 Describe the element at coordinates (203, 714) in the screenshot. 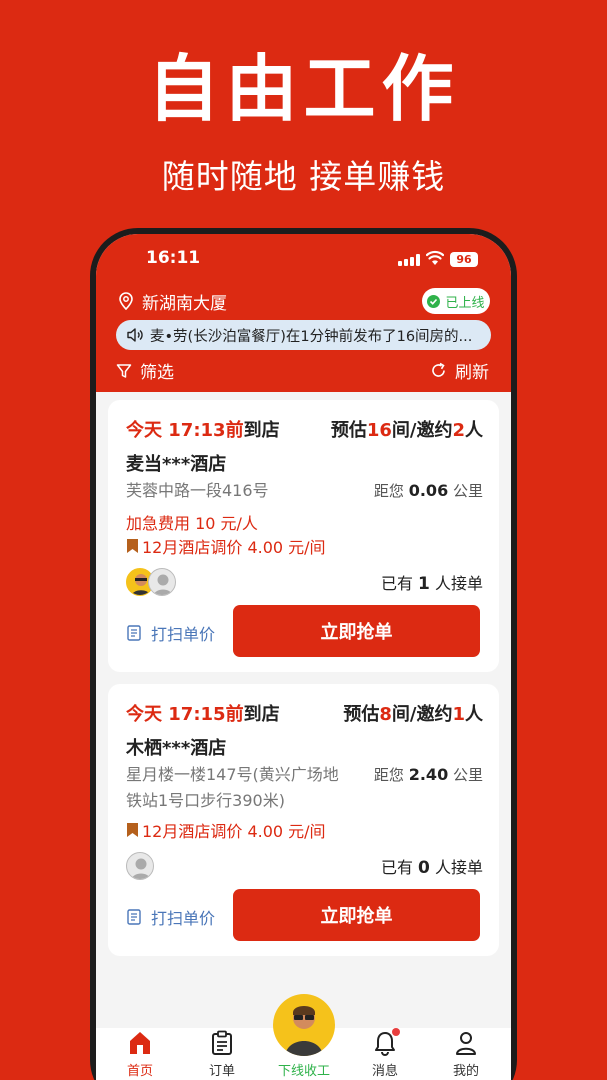

I see `arrival-time: 今天 17:15前到店` at that location.